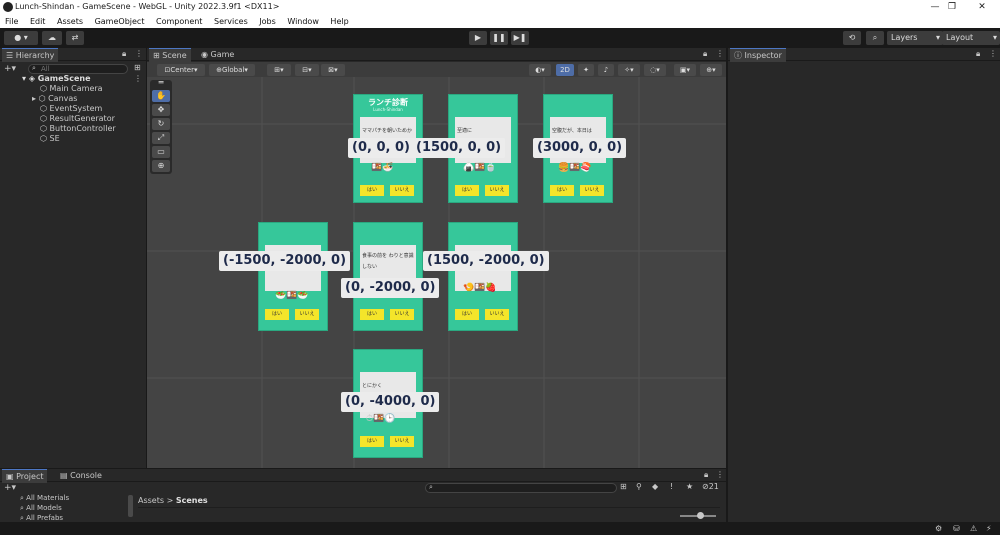 Image resolution: width=1000 pixels, height=535 pixels. Describe the element at coordinates (161, 83) in the screenshot. I see `palette-grip-icon: ═` at that location.